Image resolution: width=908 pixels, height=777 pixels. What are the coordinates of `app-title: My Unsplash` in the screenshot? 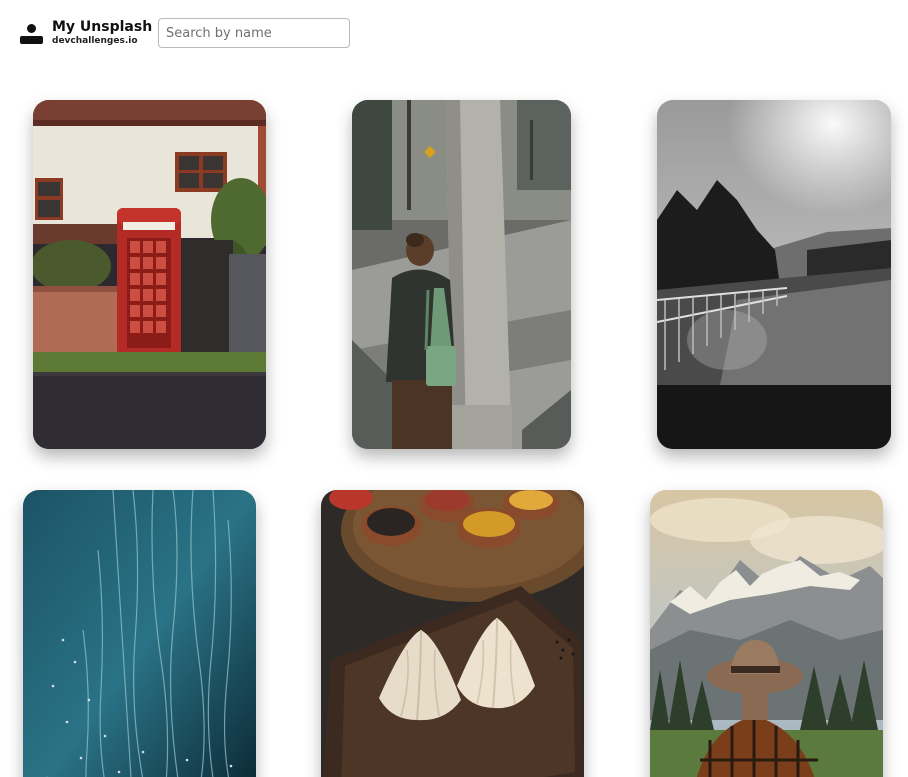 It's located at (102, 27).